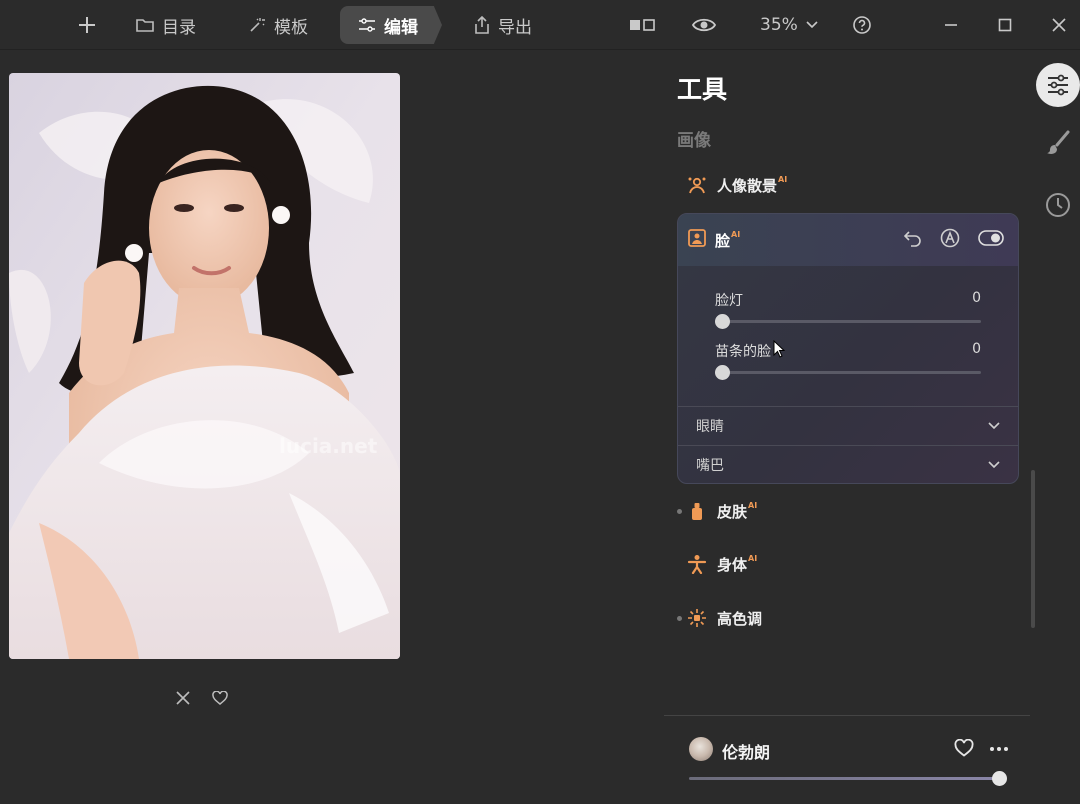 The image size is (1080, 804). What do you see at coordinates (710, 466) in the screenshot?
I see `subsection-label: 嘴巴` at bounding box center [710, 466].